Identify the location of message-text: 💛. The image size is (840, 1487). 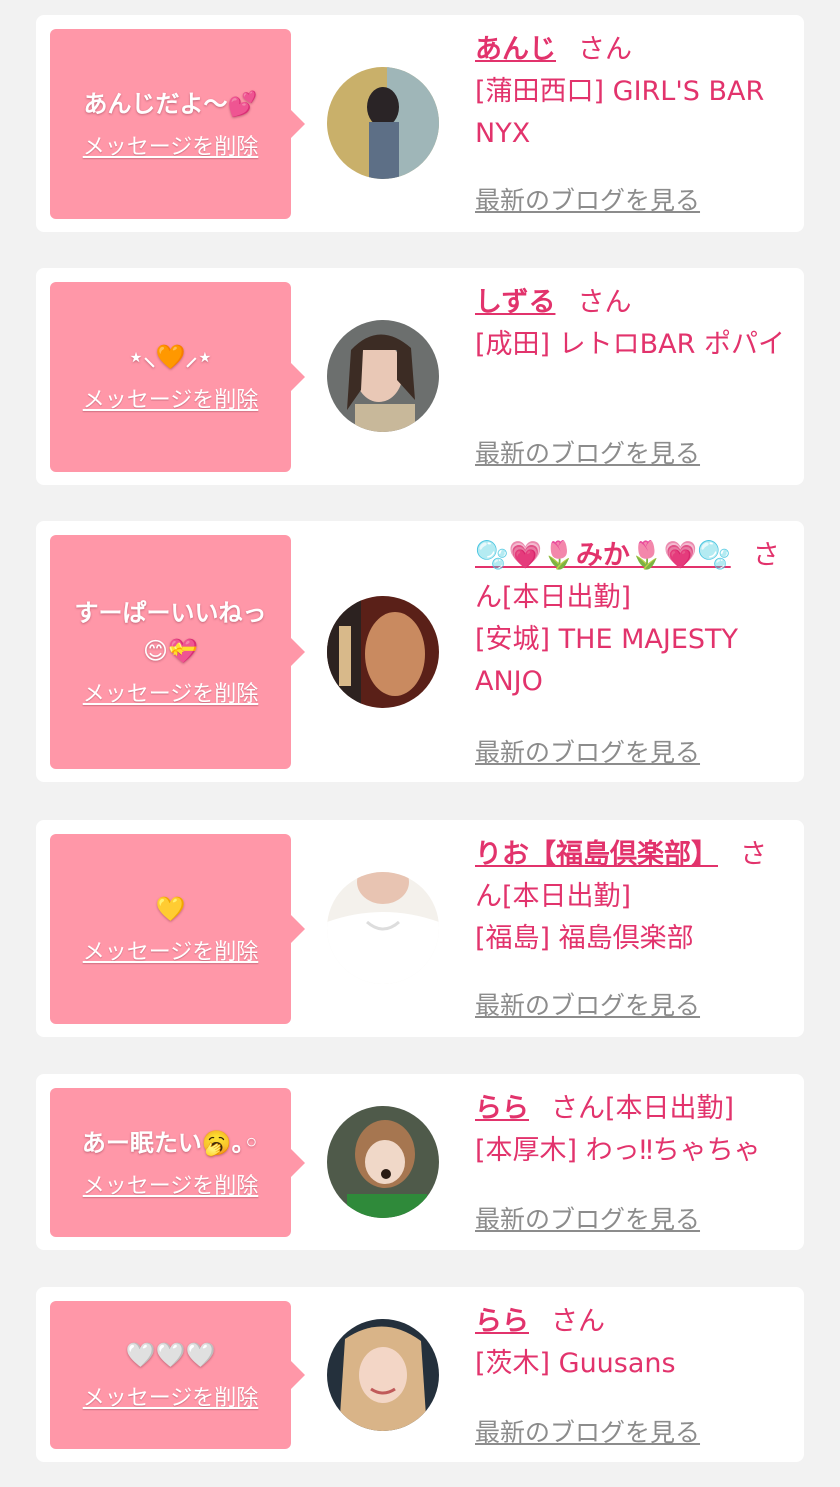
(170, 909).